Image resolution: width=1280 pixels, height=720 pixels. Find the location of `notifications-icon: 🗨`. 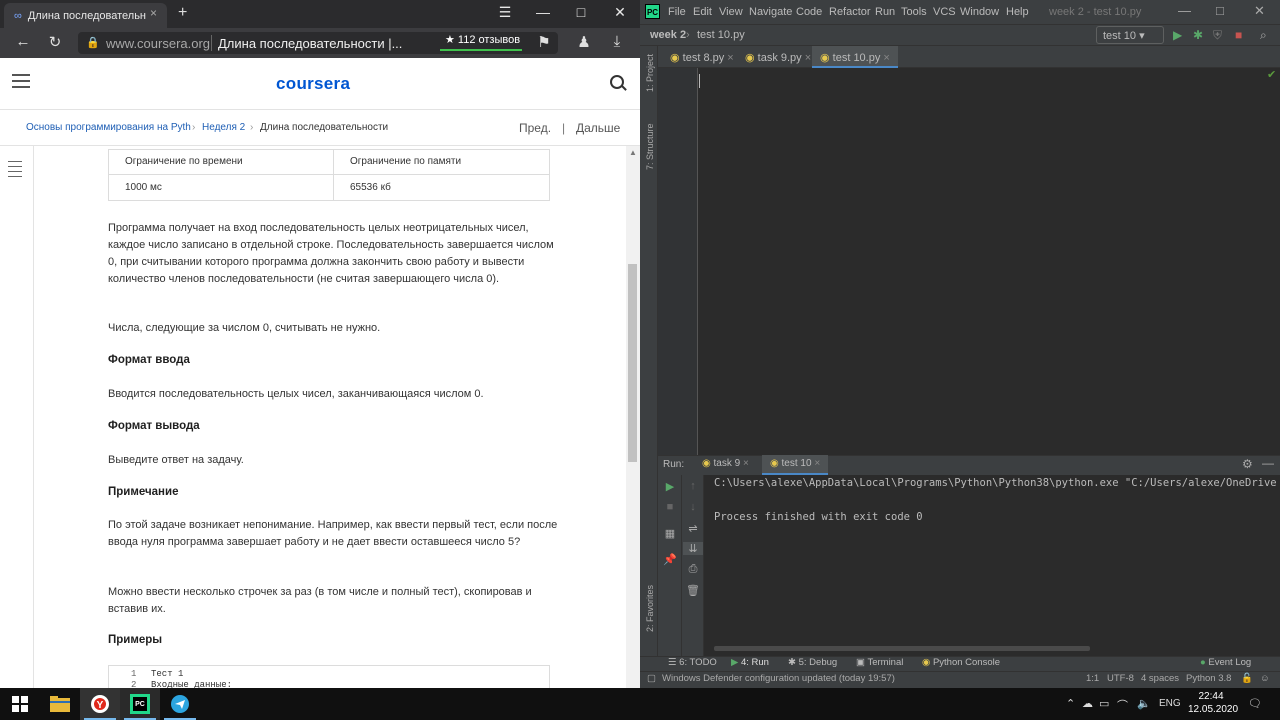

notifications-icon: 🗨 is located at coordinates (1255, 703).